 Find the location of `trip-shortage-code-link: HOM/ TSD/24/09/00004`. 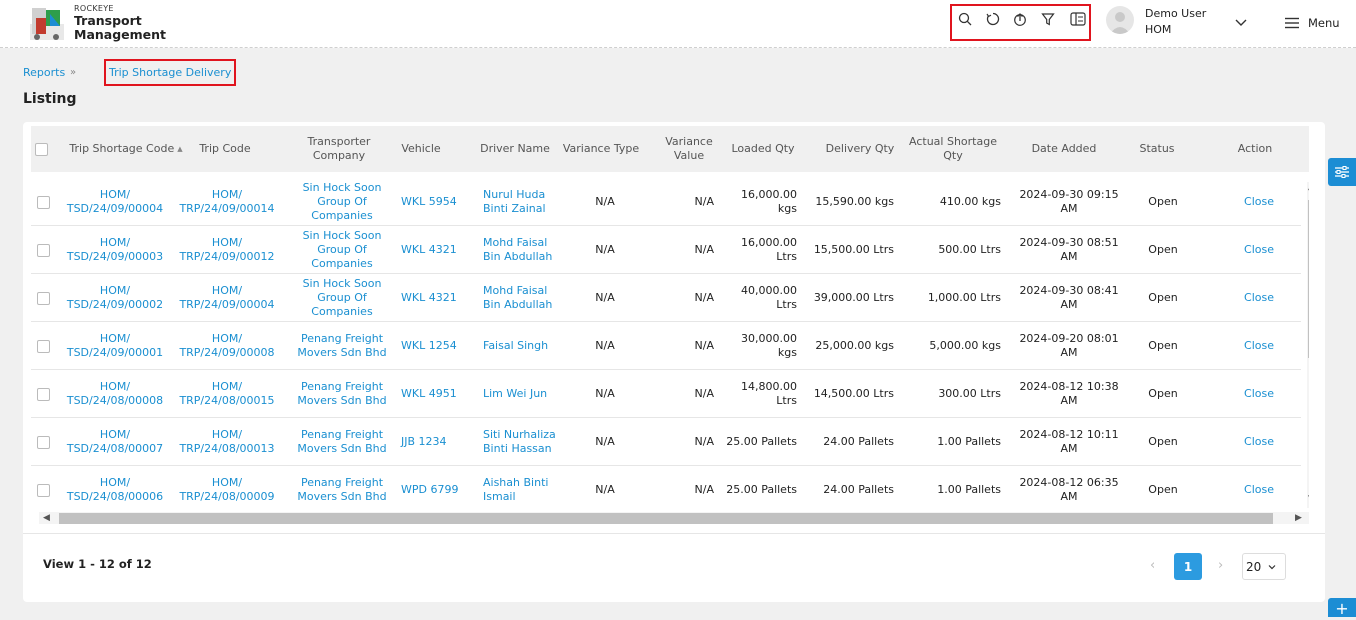

trip-shortage-code-link: HOM/ TSD/24/09/00004 is located at coordinates (115, 202).